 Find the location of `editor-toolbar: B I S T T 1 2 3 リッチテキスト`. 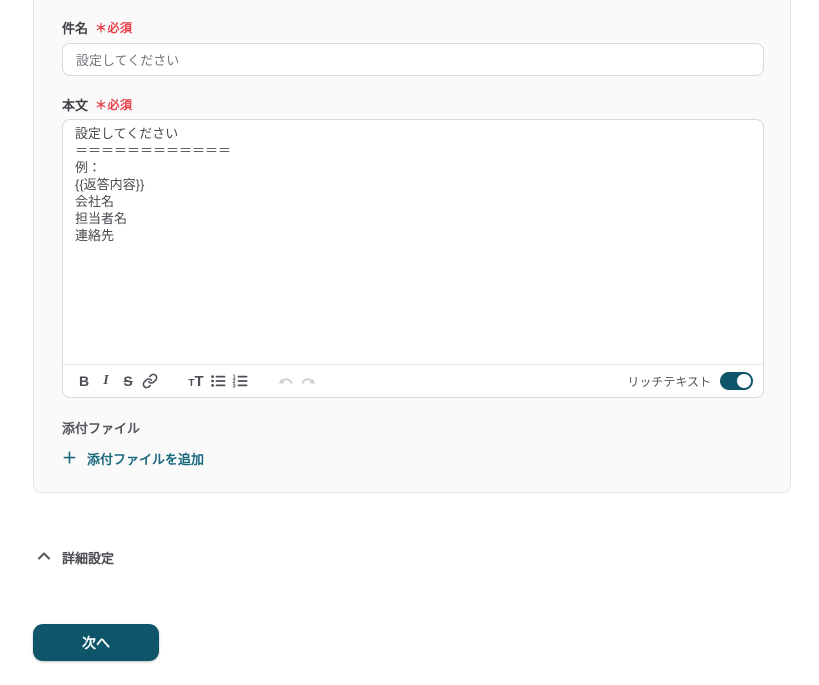

editor-toolbar: B I S T T 1 2 3 リッチテキスト is located at coordinates (413, 380).